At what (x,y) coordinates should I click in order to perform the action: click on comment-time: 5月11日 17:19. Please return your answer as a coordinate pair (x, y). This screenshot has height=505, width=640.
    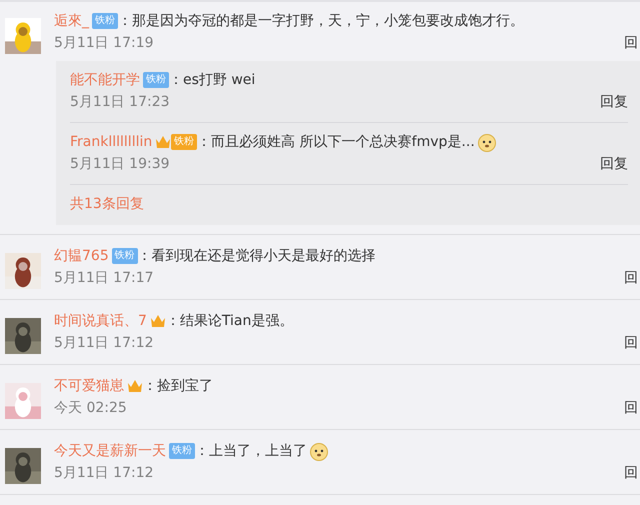
    Looking at the image, I should click on (104, 43).